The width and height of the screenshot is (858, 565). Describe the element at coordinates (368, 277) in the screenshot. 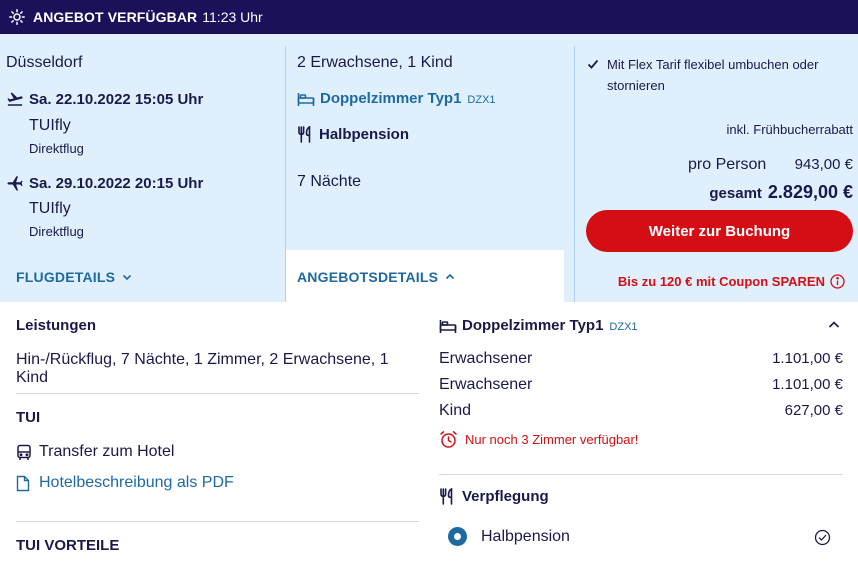

I see `offer-details-label: ANGEBOTSDETAILS` at that location.